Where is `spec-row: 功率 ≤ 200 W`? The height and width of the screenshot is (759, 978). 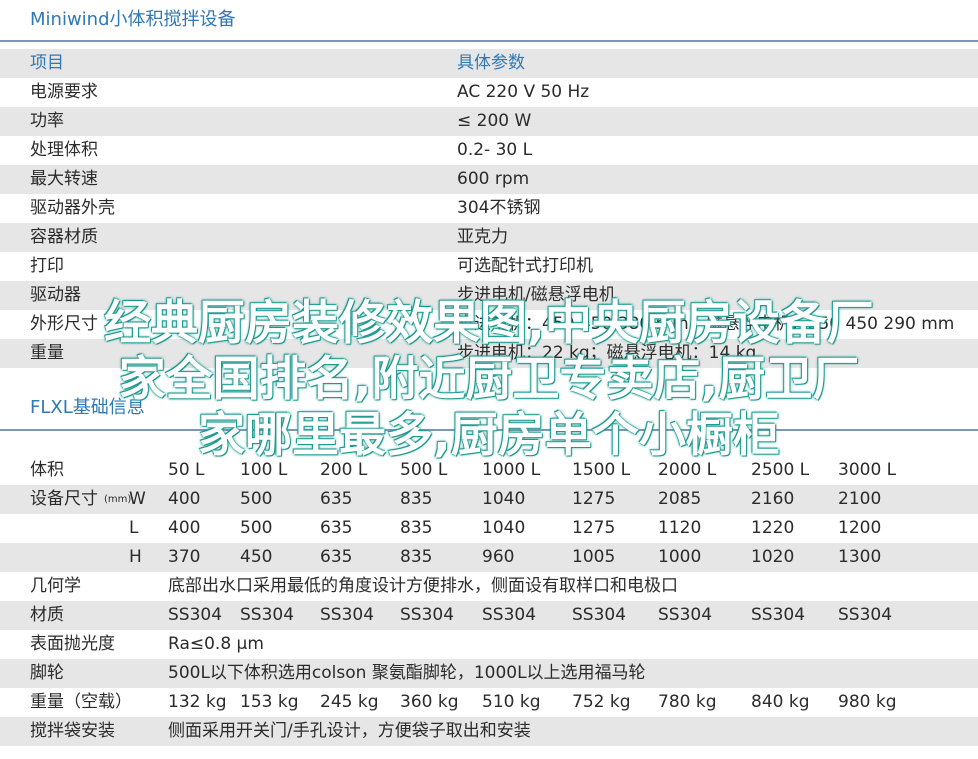 spec-row: 功率 ≤ 200 W is located at coordinates (489, 121).